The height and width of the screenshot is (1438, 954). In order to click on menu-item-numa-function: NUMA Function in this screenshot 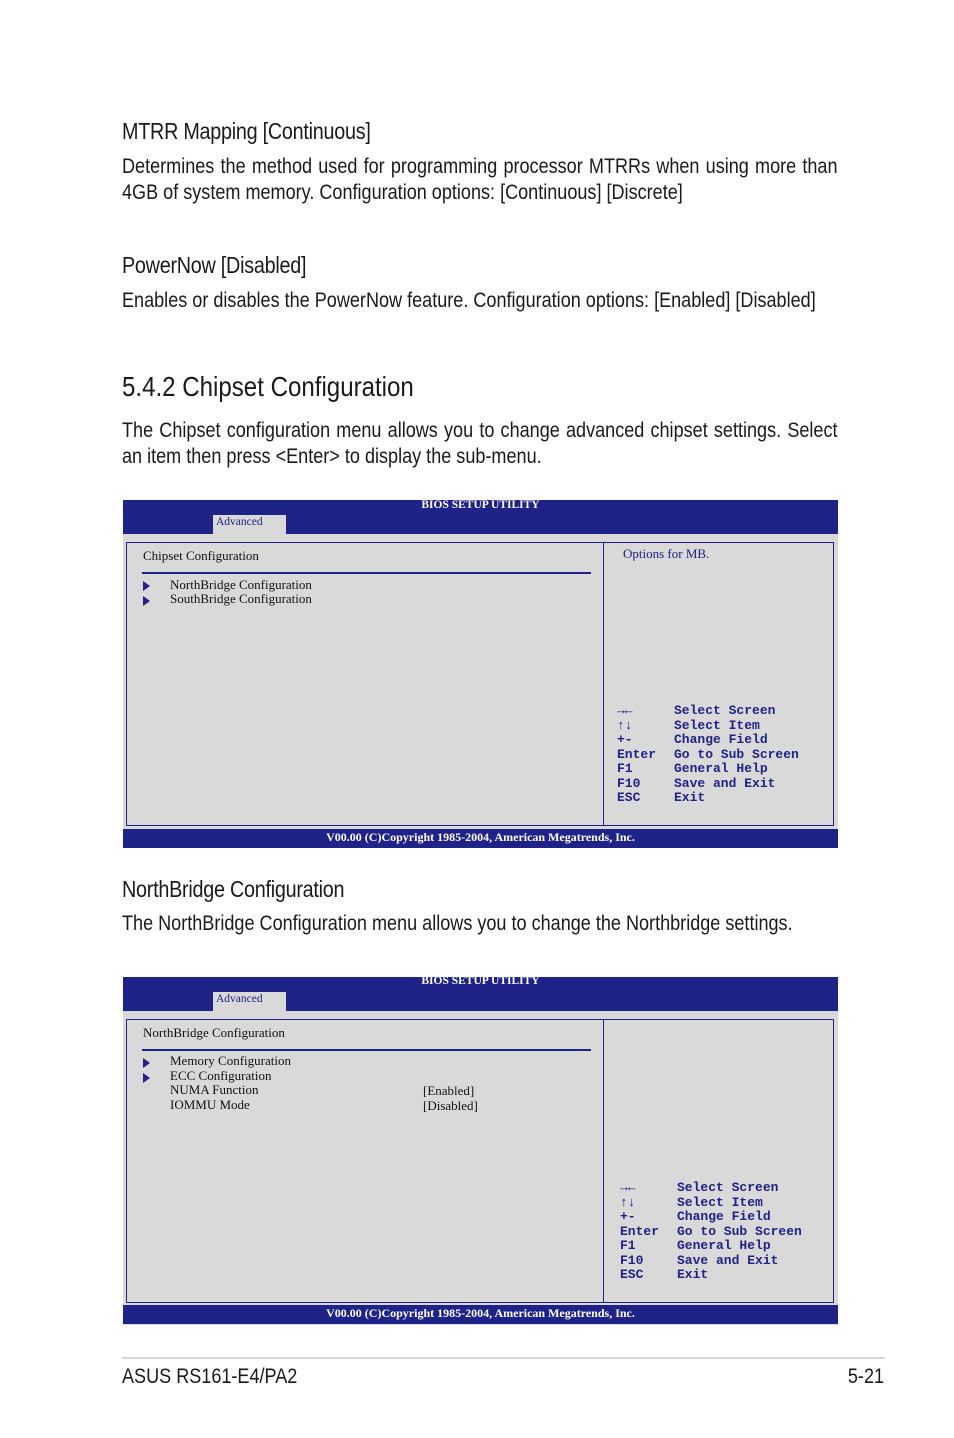, I will do `click(214, 1090)`.